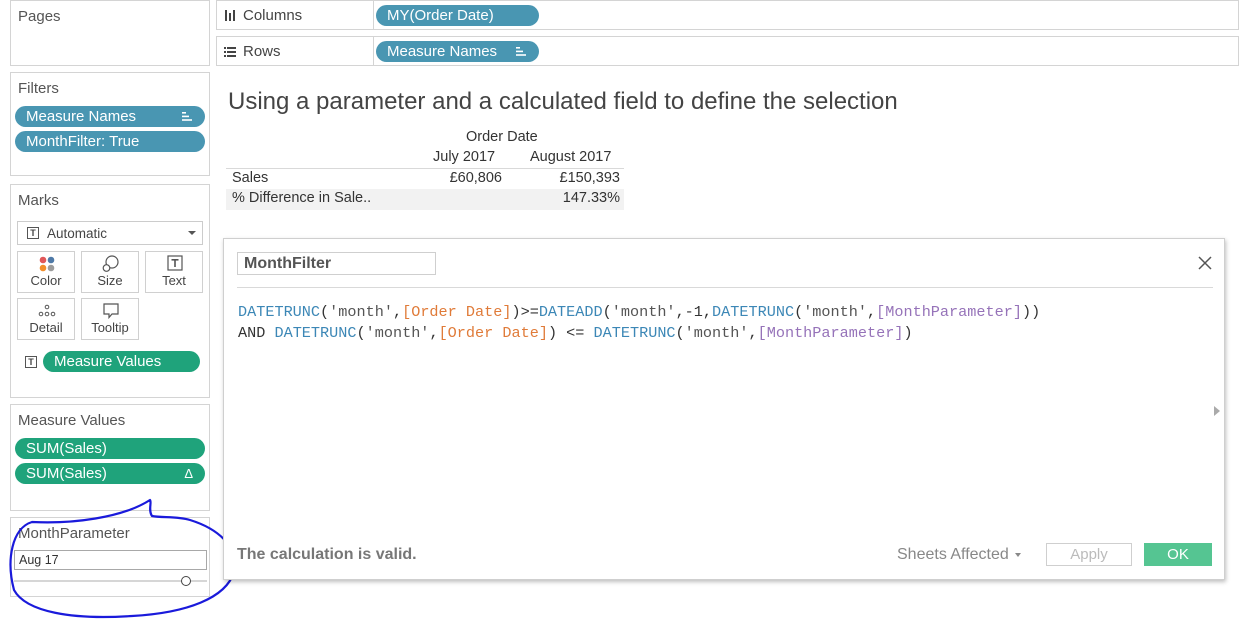 This screenshot has height=622, width=1239. Describe the element at coordinates (302, 198) in the screenshot. I see `row-label: % Difference in Sale..` at that location.